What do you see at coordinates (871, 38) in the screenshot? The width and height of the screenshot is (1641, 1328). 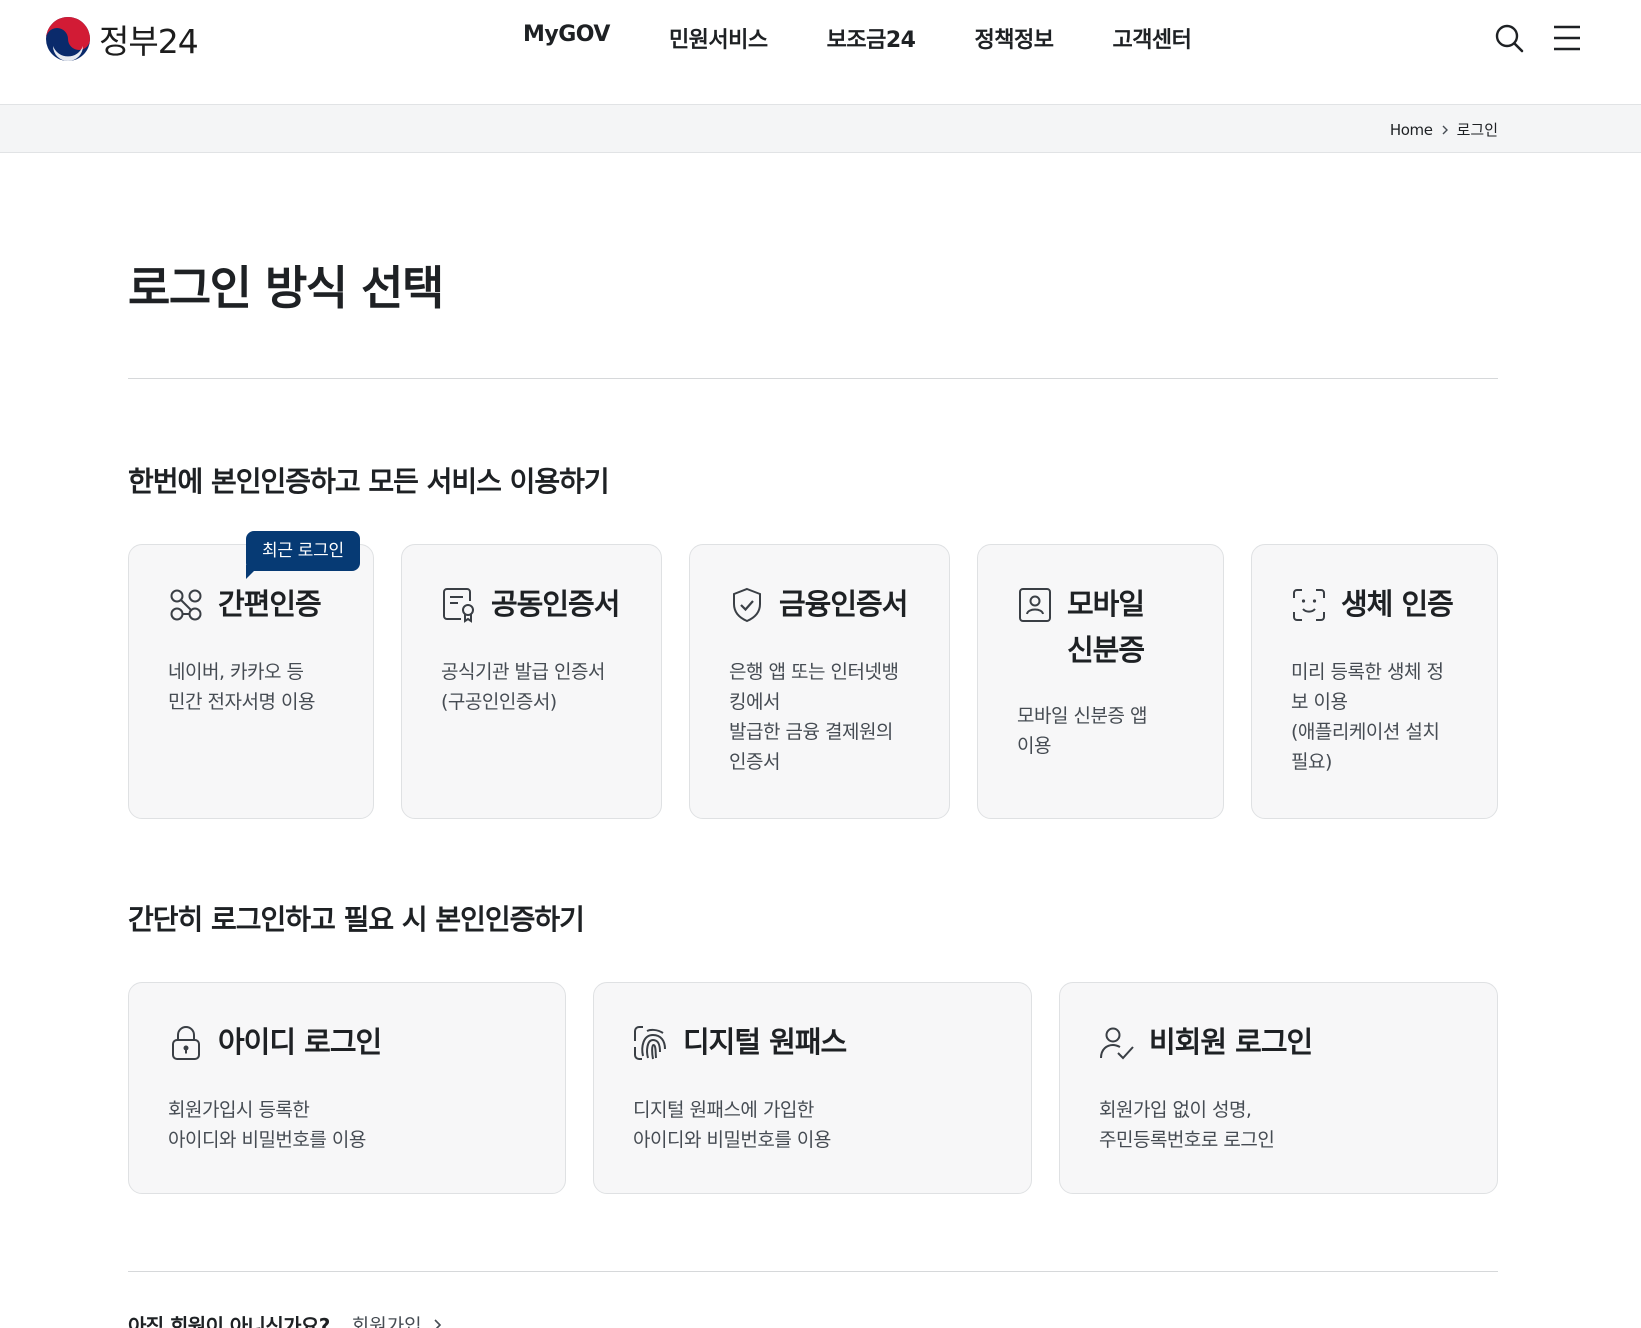 I see `nav-item-subsidy: 보조금24` at bounding box center [871, 38].